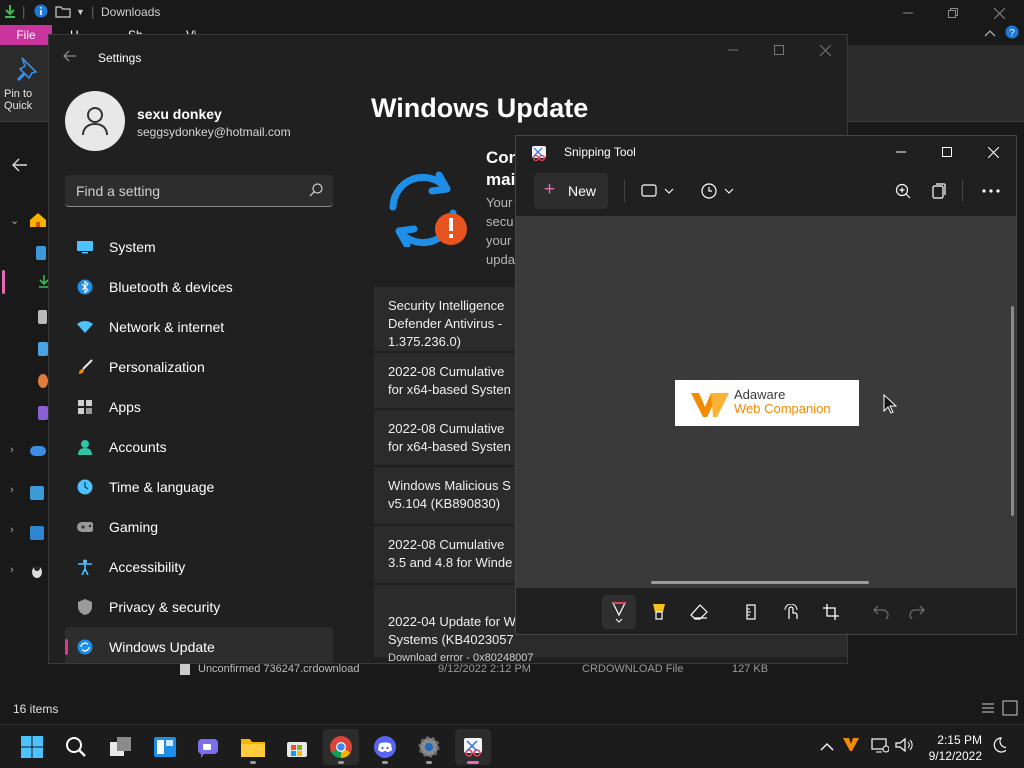 The height and width of the screenshot is (768, 1024). What do you see at coordinates (1010, 710) in the screenshot?
I see `large-icons-view-icon` at bounding box center [1010, 710].